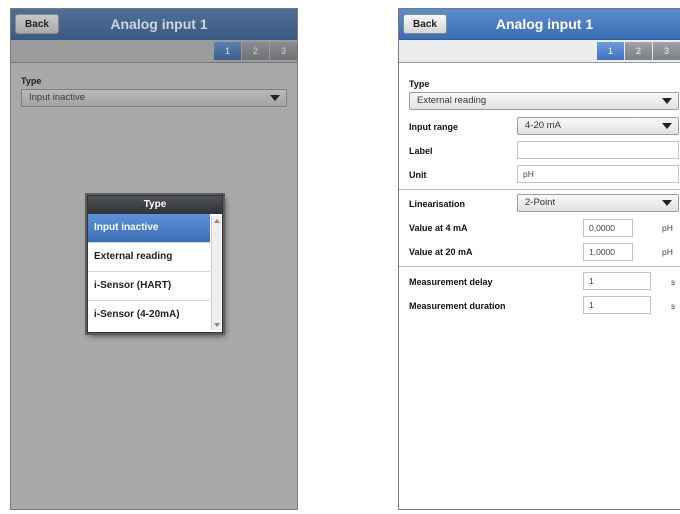  Describe the element at coordinates (216, 273) in the screenshot. I see `popup-scrollbar` at that location.